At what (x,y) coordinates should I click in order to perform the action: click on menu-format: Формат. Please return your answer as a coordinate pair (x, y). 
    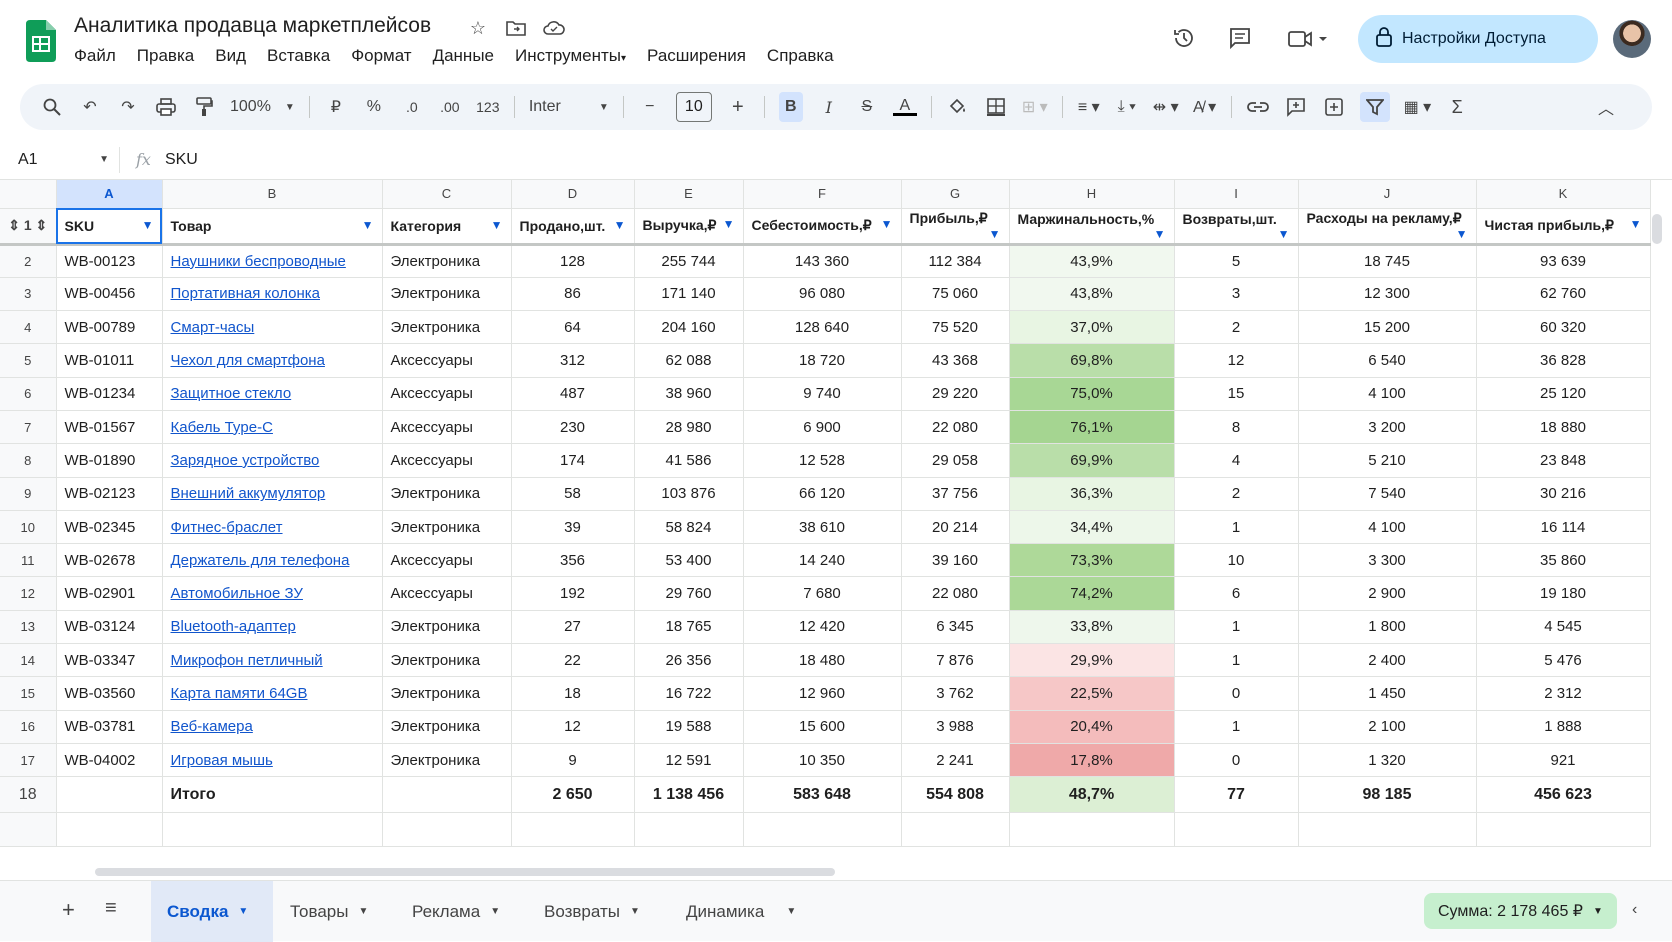
    Looking at the image, I should click on (381, 56).